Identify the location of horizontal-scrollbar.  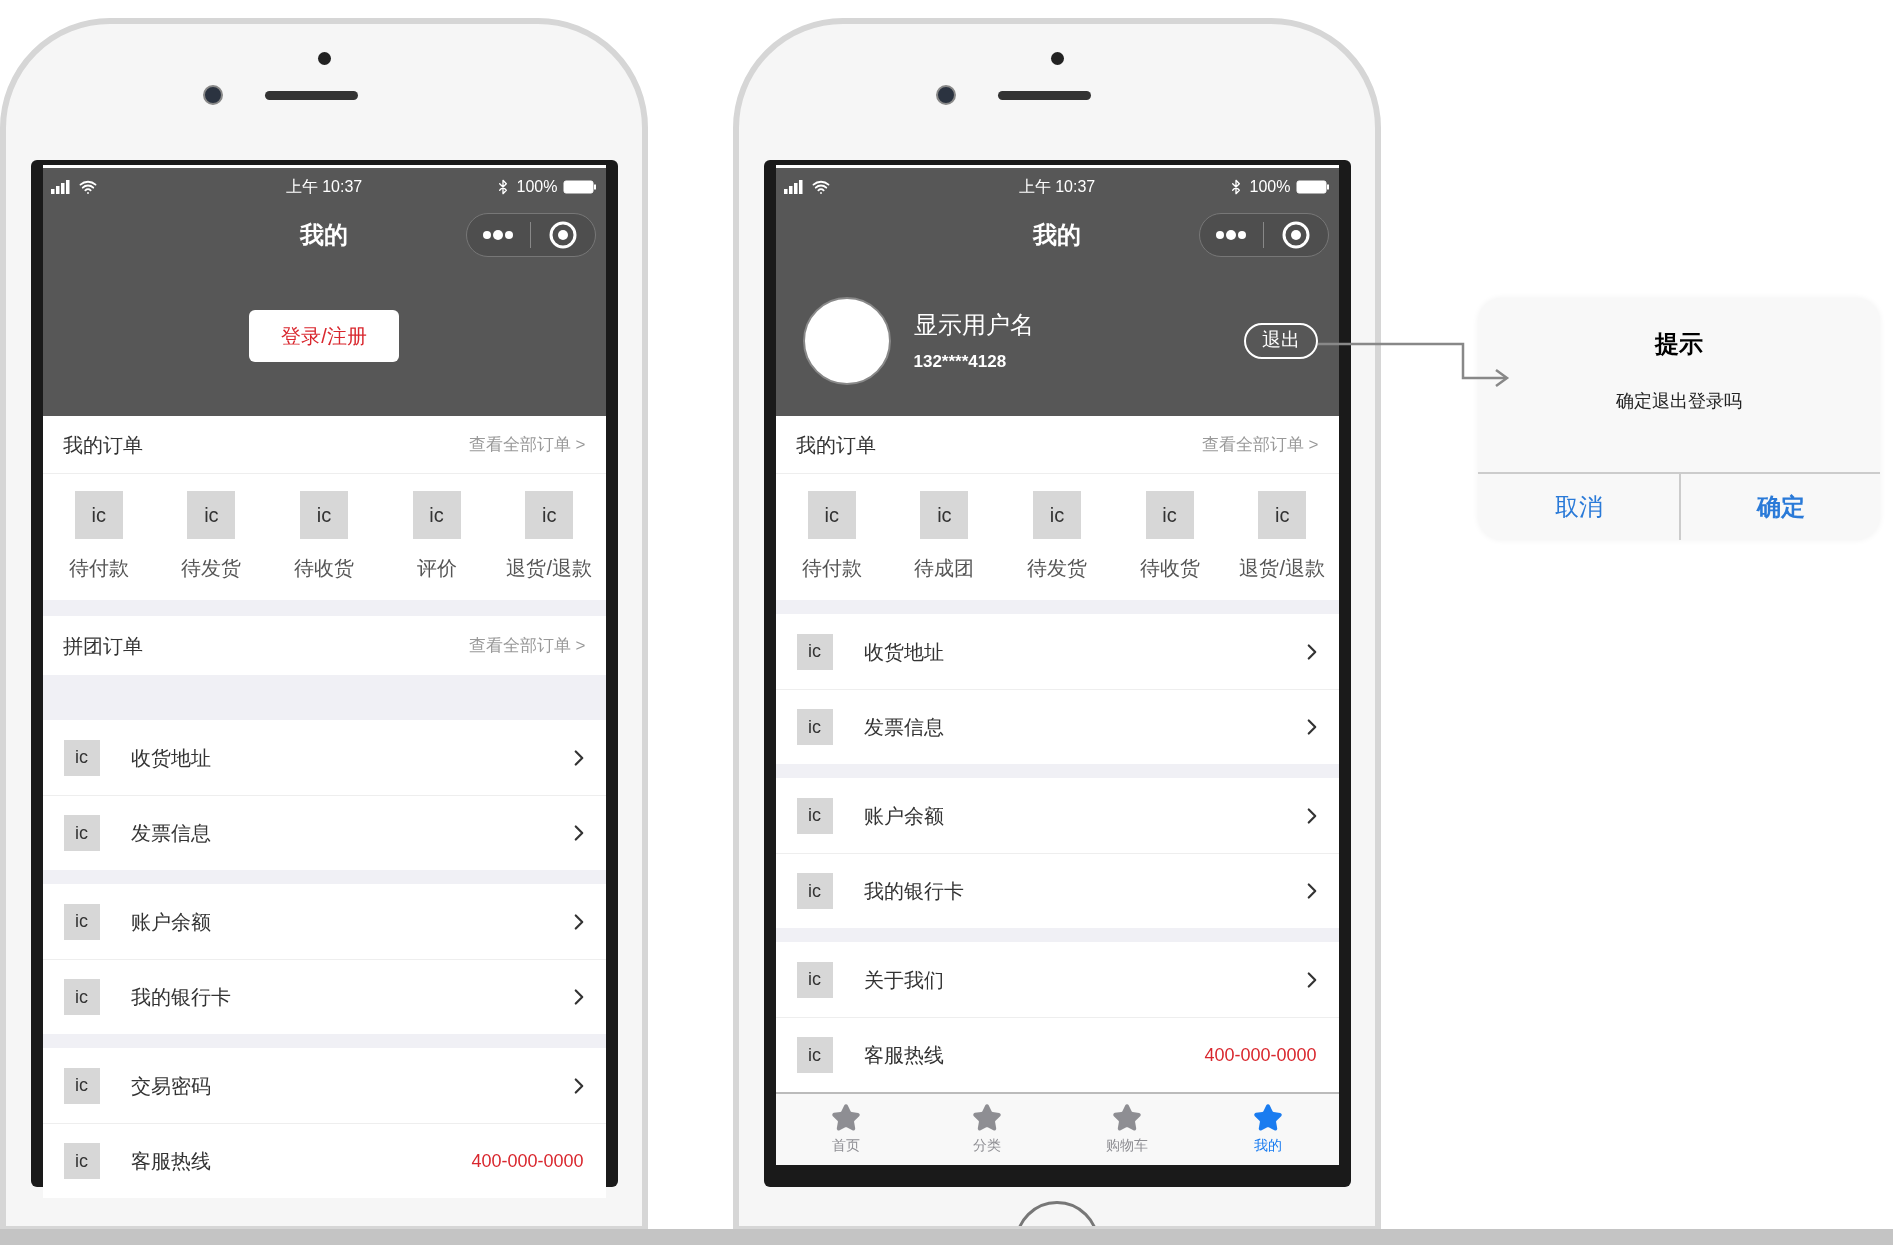
(946, 1237).